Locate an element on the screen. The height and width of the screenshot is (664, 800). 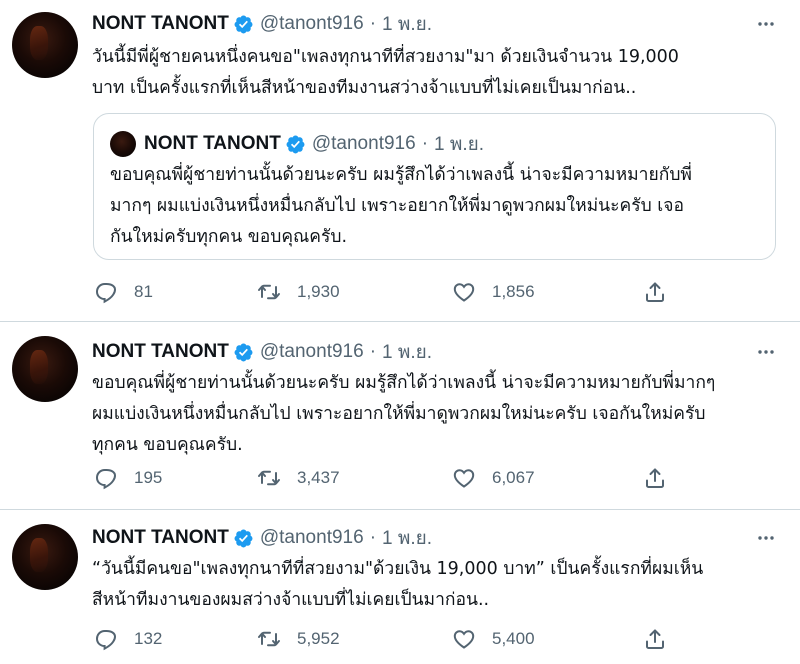
reply-count: 132 is located at coordinates (148, 638).